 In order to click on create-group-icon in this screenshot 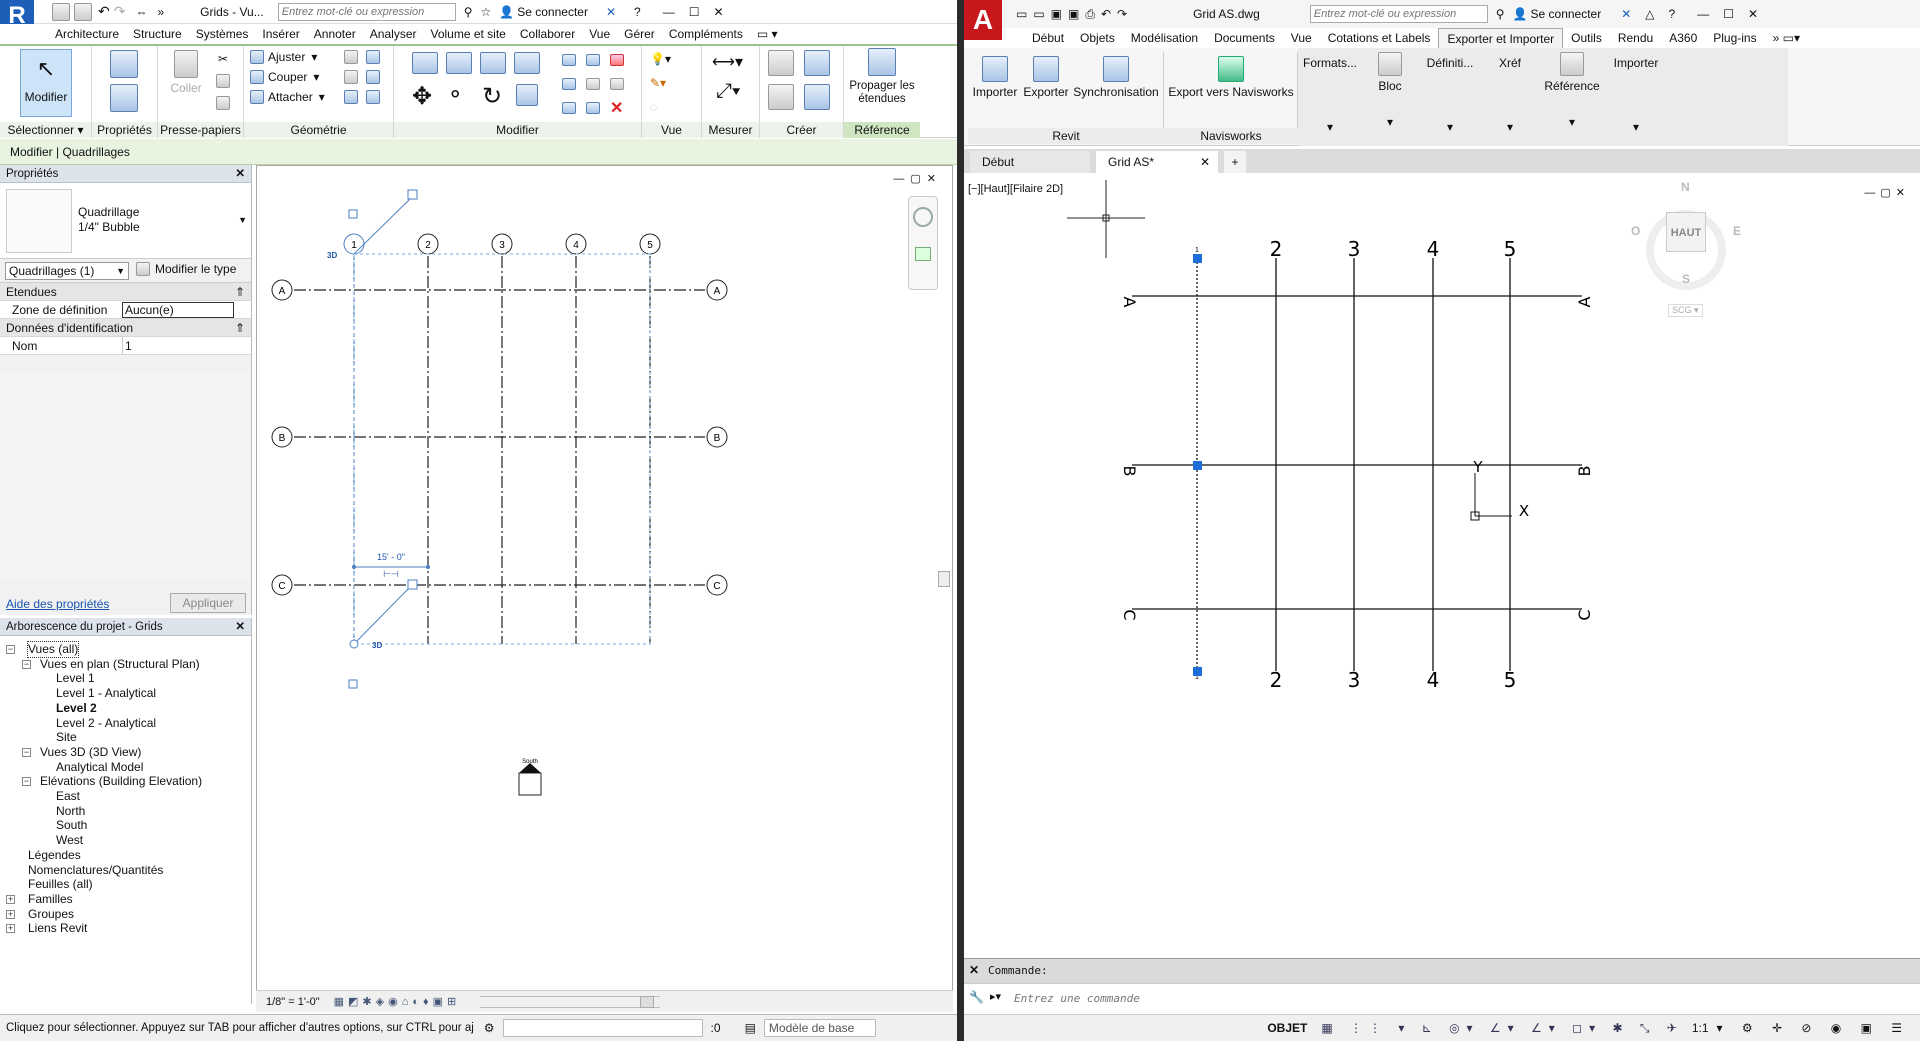, I will do `click(817, 97)`.